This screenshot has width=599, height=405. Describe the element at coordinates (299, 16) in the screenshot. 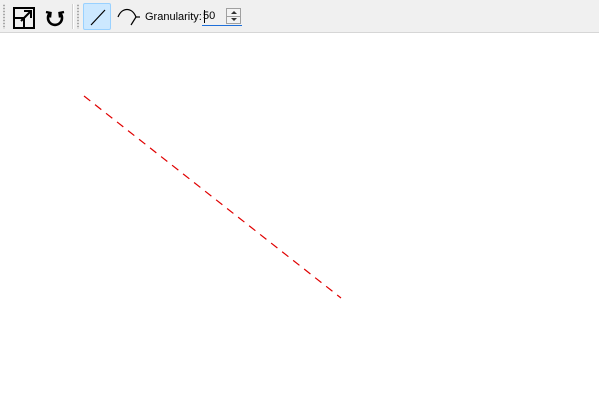

I see `toolbar: Granularity:` at that location.